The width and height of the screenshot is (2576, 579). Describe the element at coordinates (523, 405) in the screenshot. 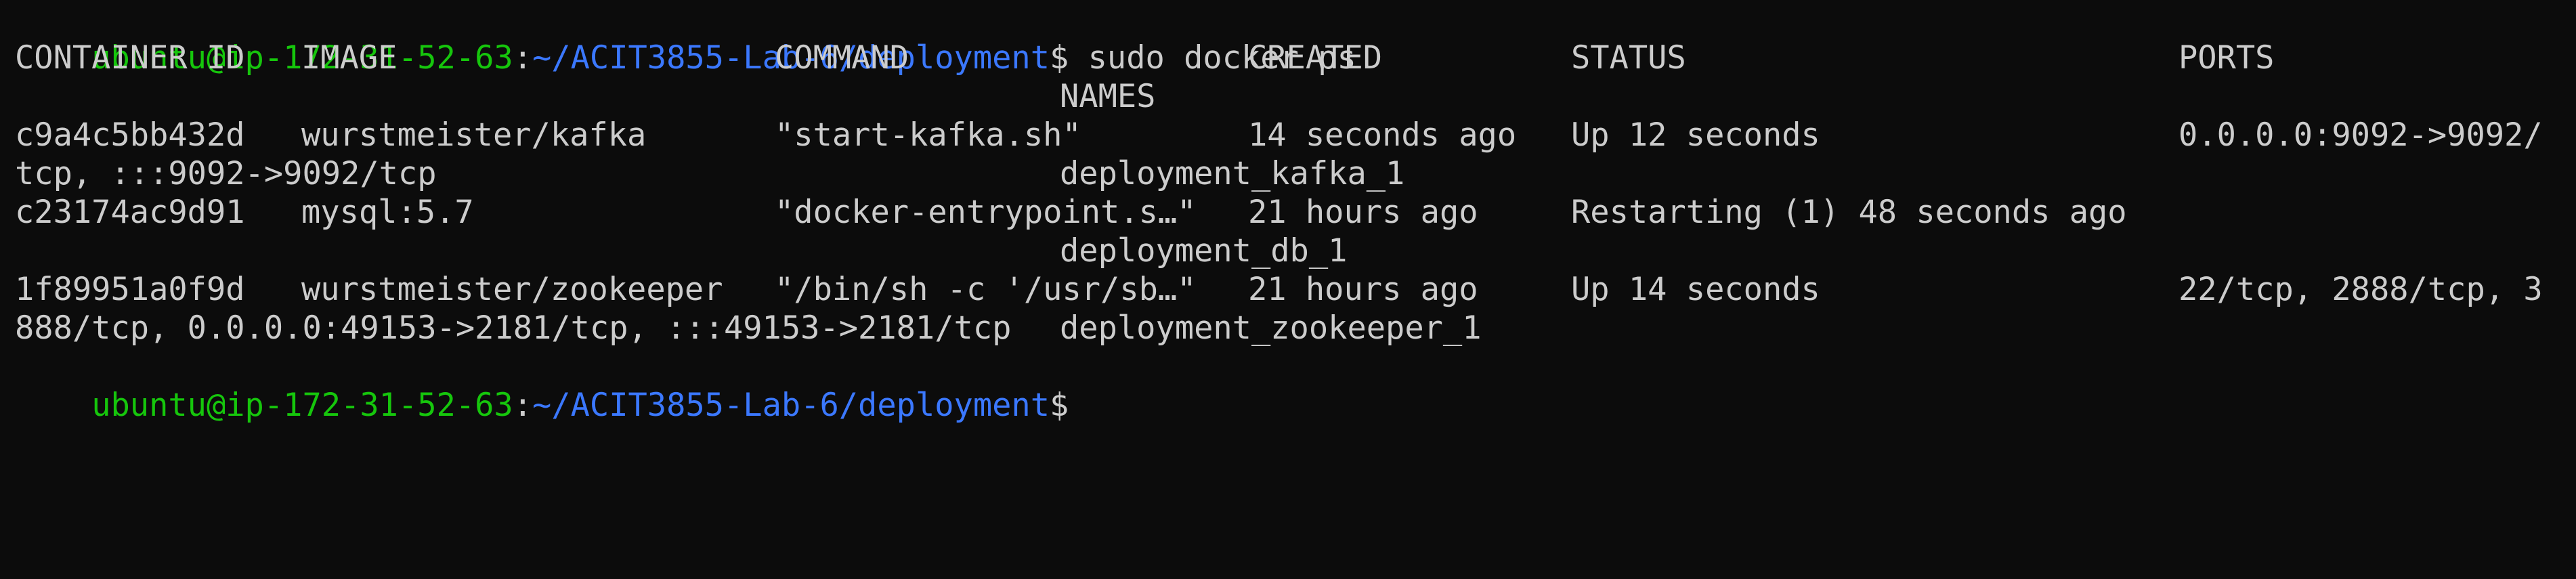

I see `prompt-colon: :` at that location.